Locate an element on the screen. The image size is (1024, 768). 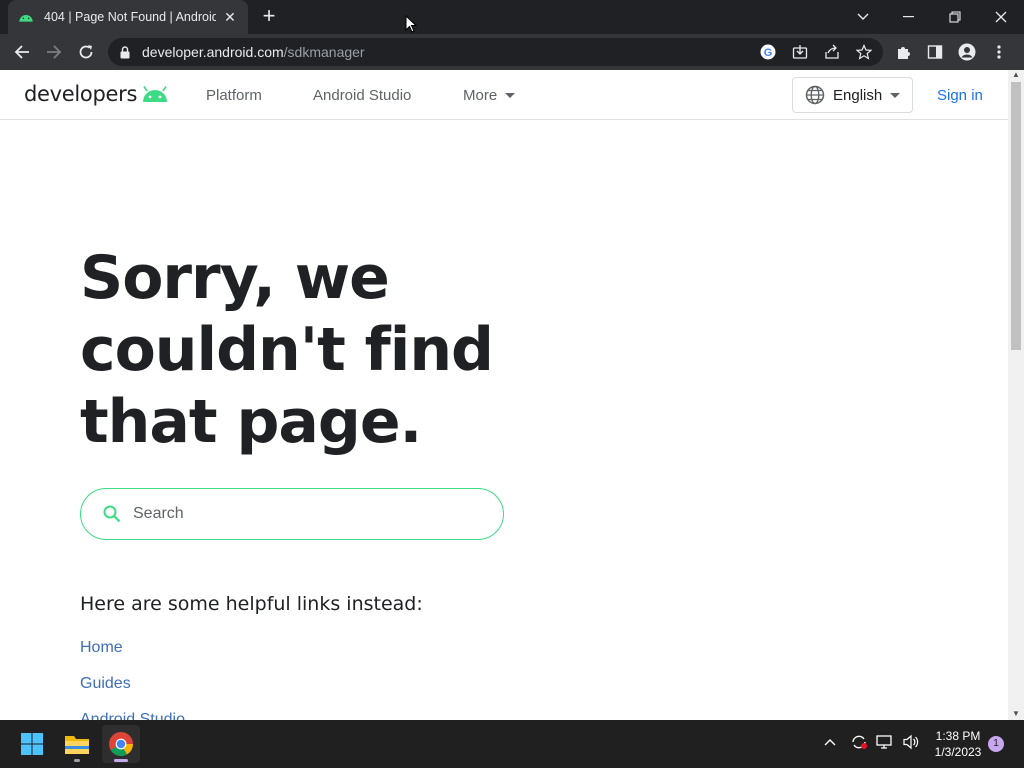
running-indicator is located at coordinates (77, 760).